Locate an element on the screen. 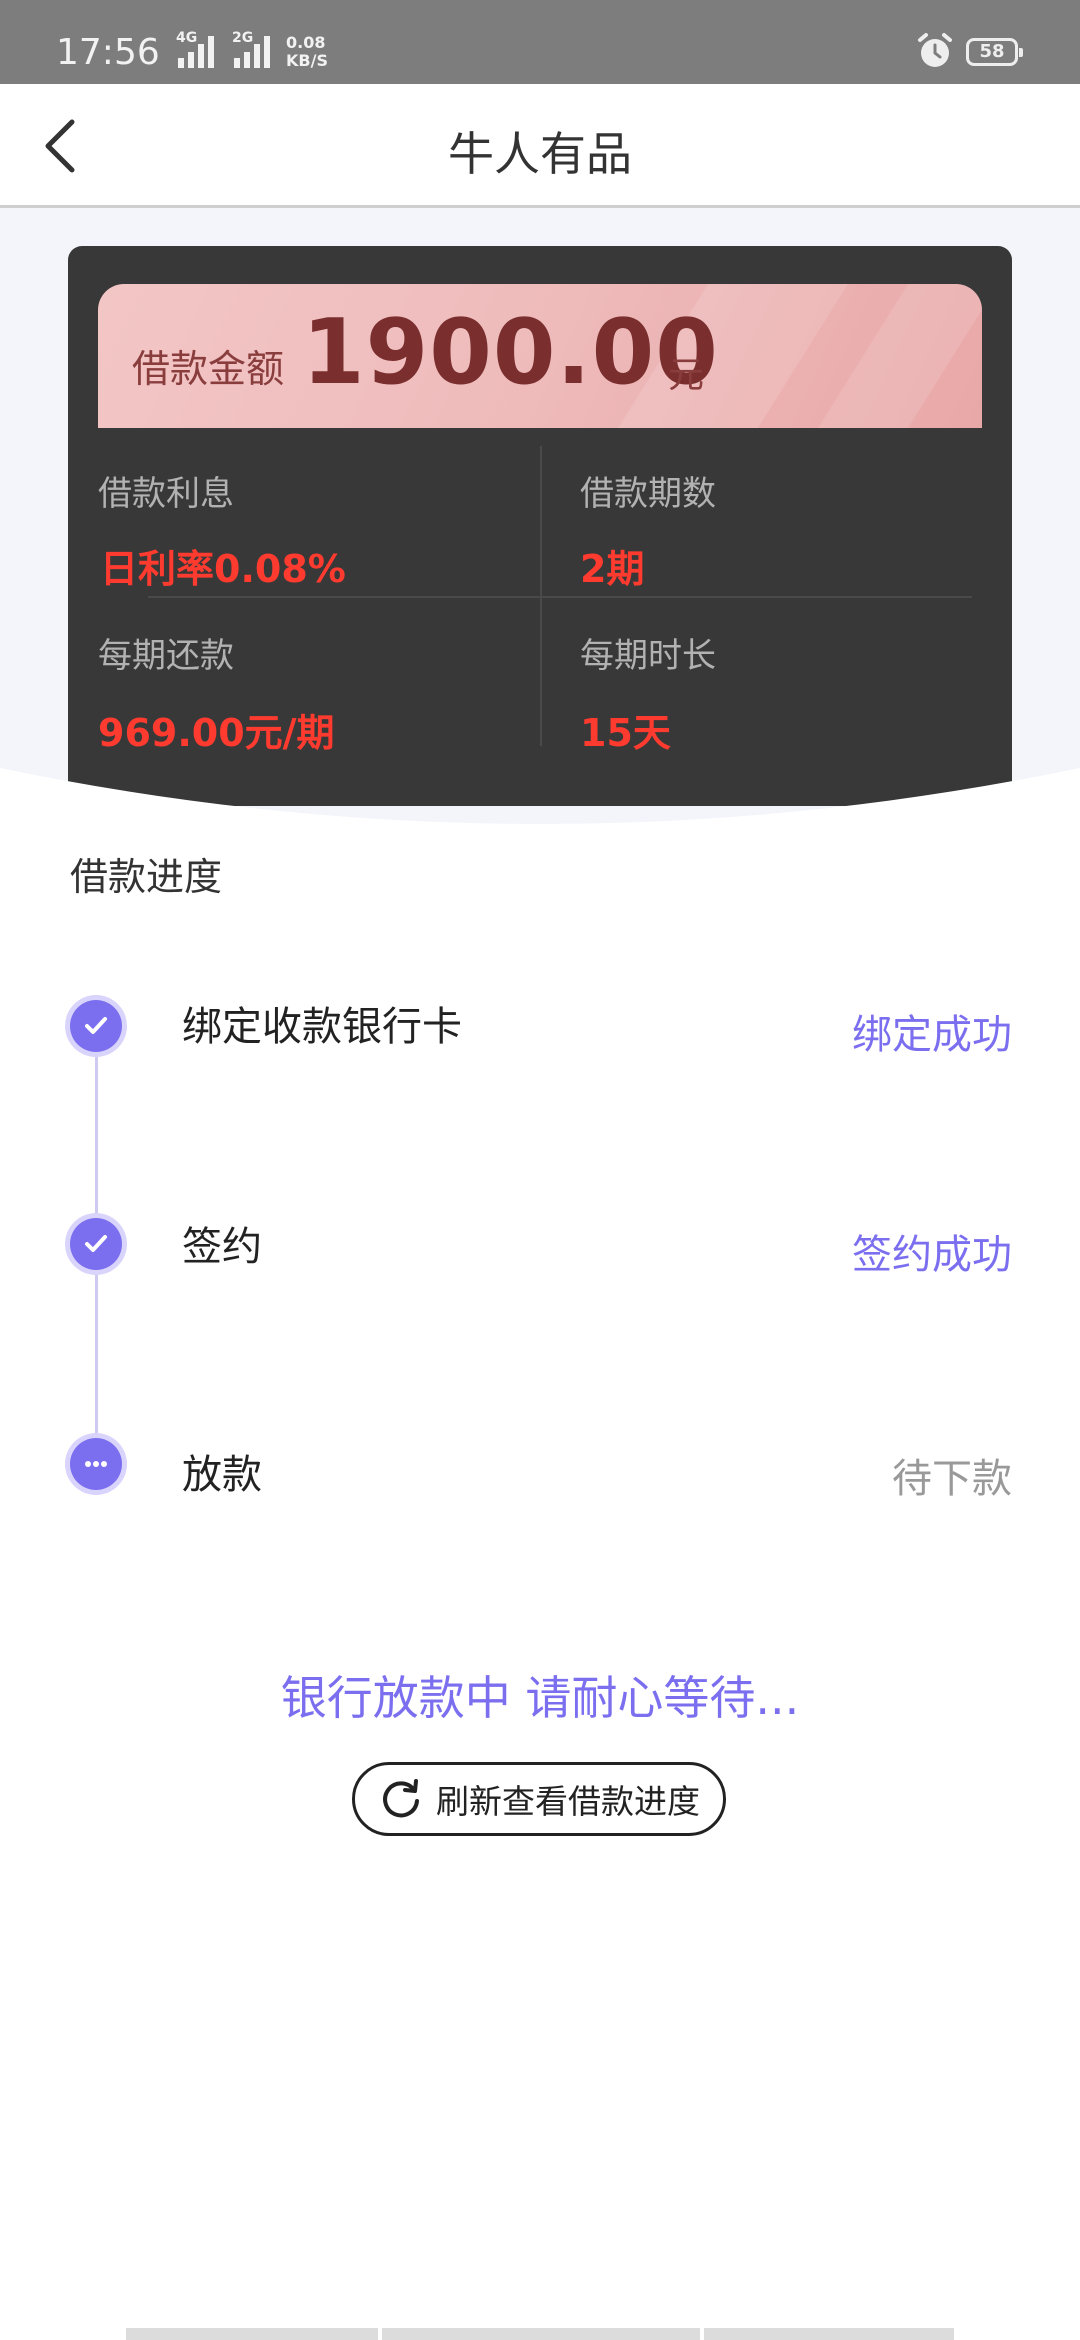  amount-banner: 借款金额 1900.00 元 is located at coordinates (540, 356).